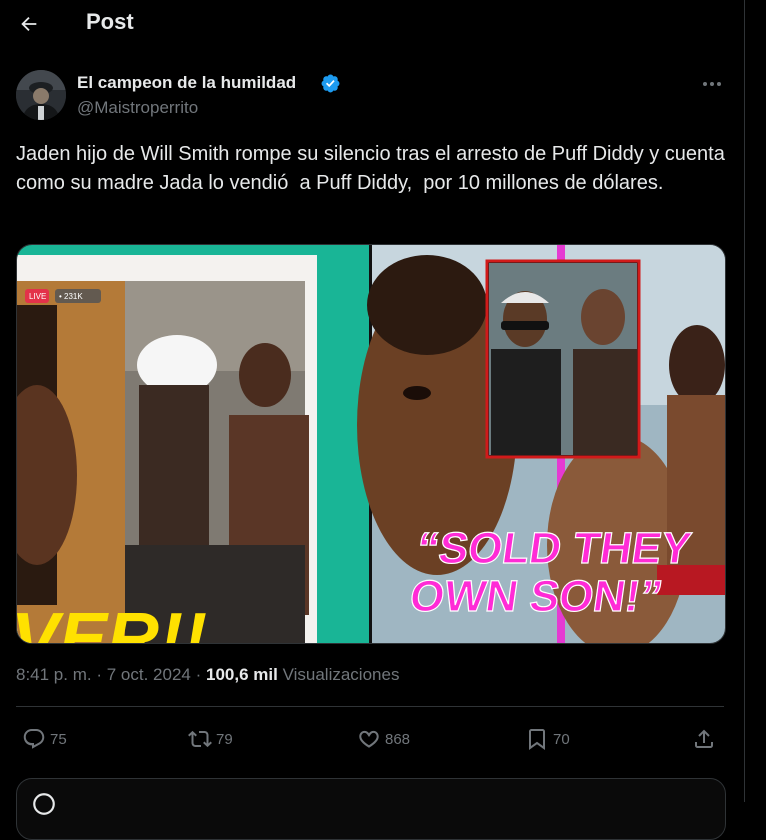 This screenshot has width=766, height=840. What do you see at coordinates (242, 674) in the screenshot?
I see `views-count: 100,6 mil` at bounding box center [242, 674].